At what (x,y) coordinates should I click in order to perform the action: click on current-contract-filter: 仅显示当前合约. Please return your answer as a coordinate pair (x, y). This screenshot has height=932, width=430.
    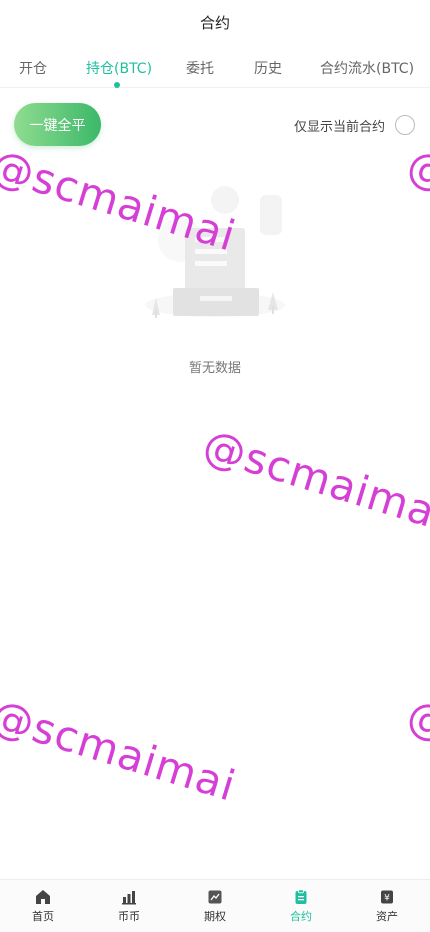
    Looking at the image, I should click on (354, 125).